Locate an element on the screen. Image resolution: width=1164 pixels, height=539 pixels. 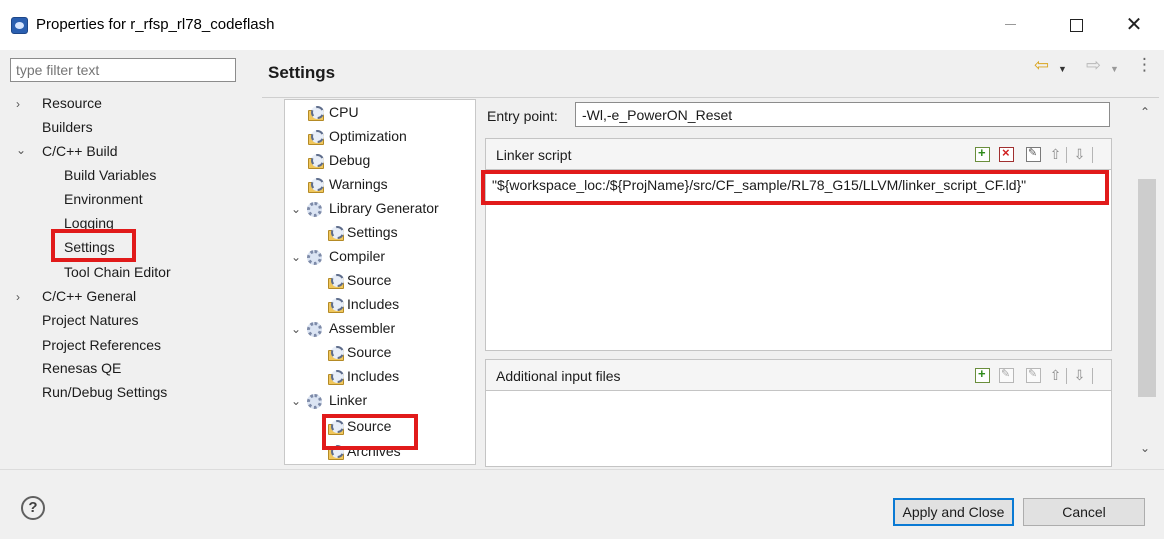
nav-item-run-debug-settings: Run/Debug Settings is located at coordinates (104, 392).